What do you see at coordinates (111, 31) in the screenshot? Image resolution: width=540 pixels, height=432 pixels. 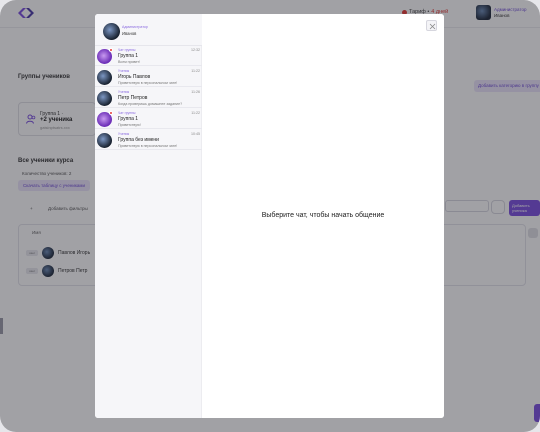 I see `avatar` at bounding box center [111, 31].